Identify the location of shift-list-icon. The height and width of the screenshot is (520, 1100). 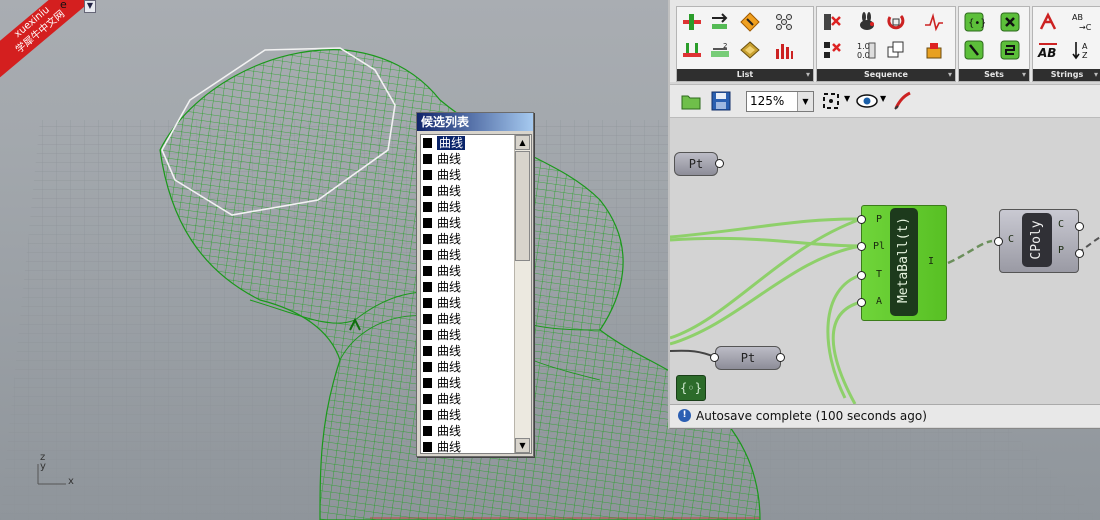
(692, 22).